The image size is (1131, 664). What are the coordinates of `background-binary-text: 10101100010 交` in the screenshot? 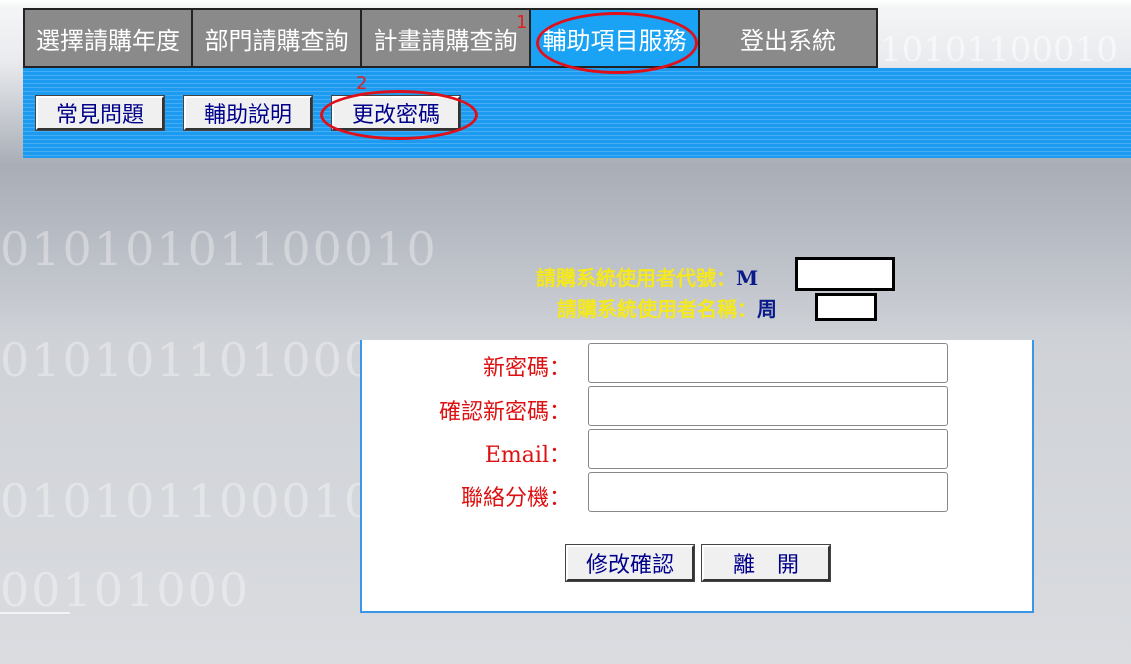 It's located at (1005, 50).